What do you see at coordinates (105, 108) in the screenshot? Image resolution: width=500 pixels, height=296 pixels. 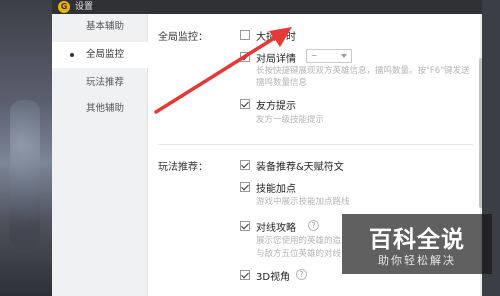 I see `sidebar-item-label: 其他辅助` at bounding box center [105, 108].